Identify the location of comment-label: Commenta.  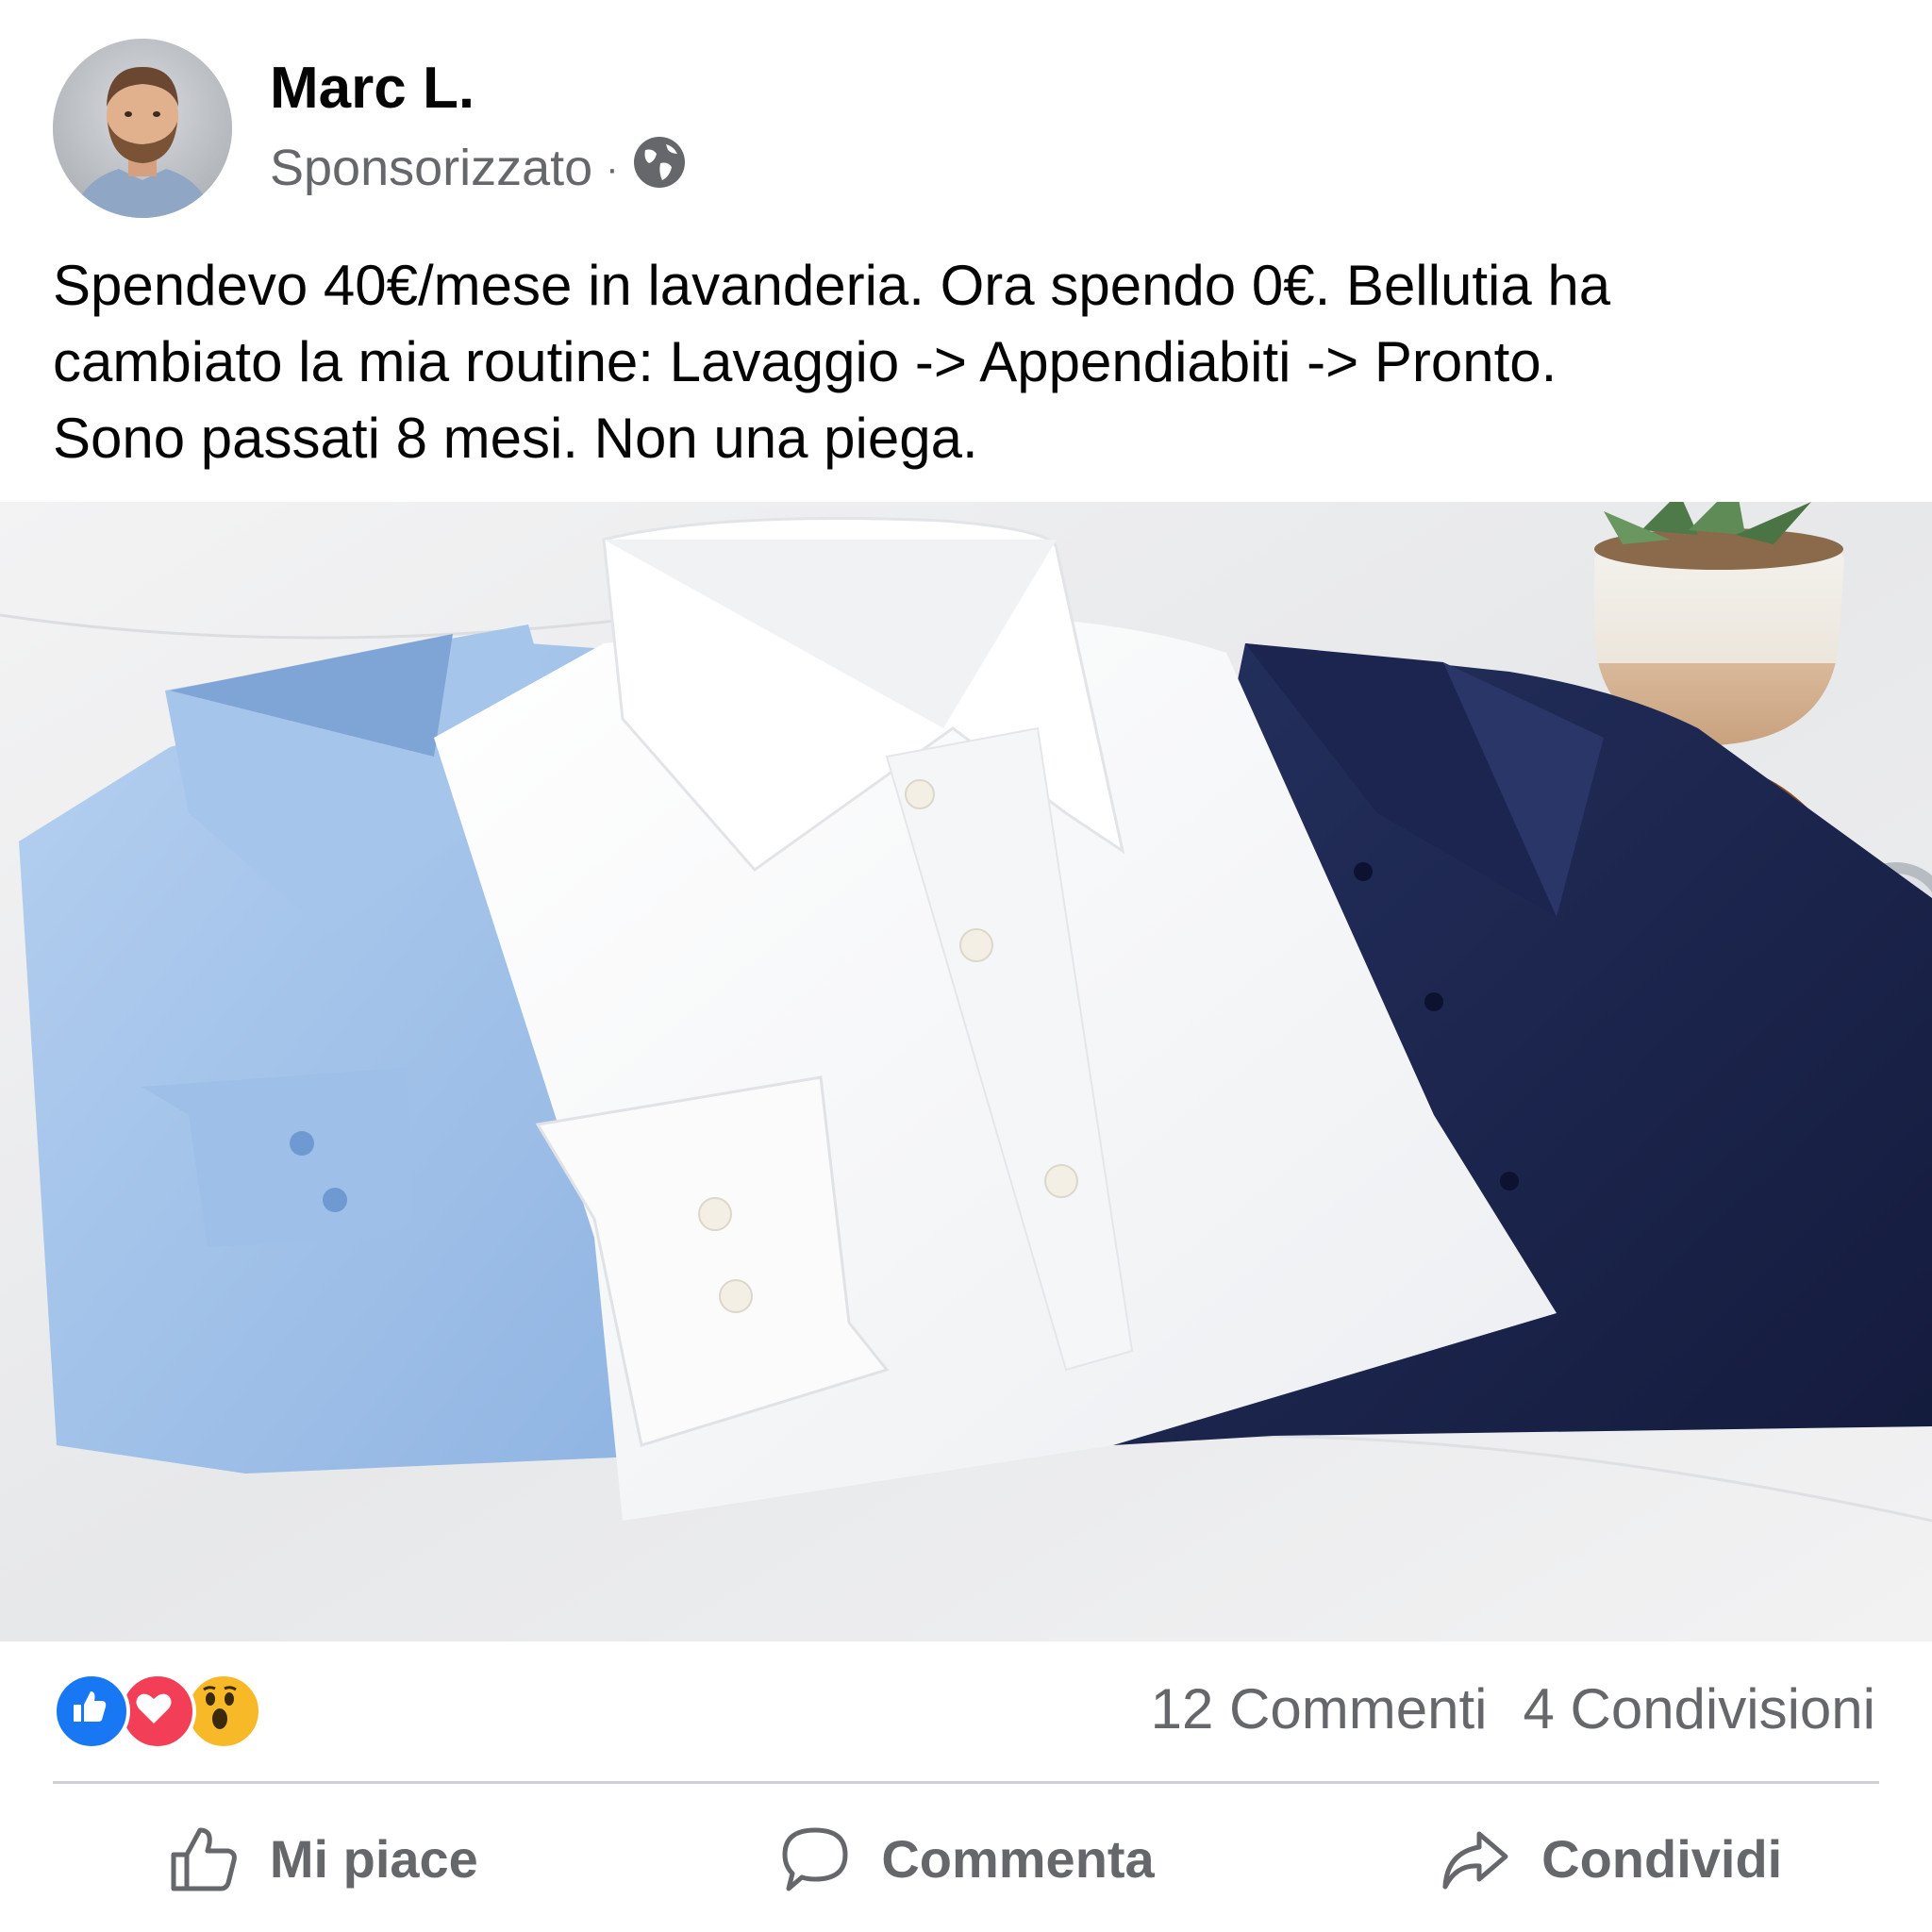
(1018, 1858).